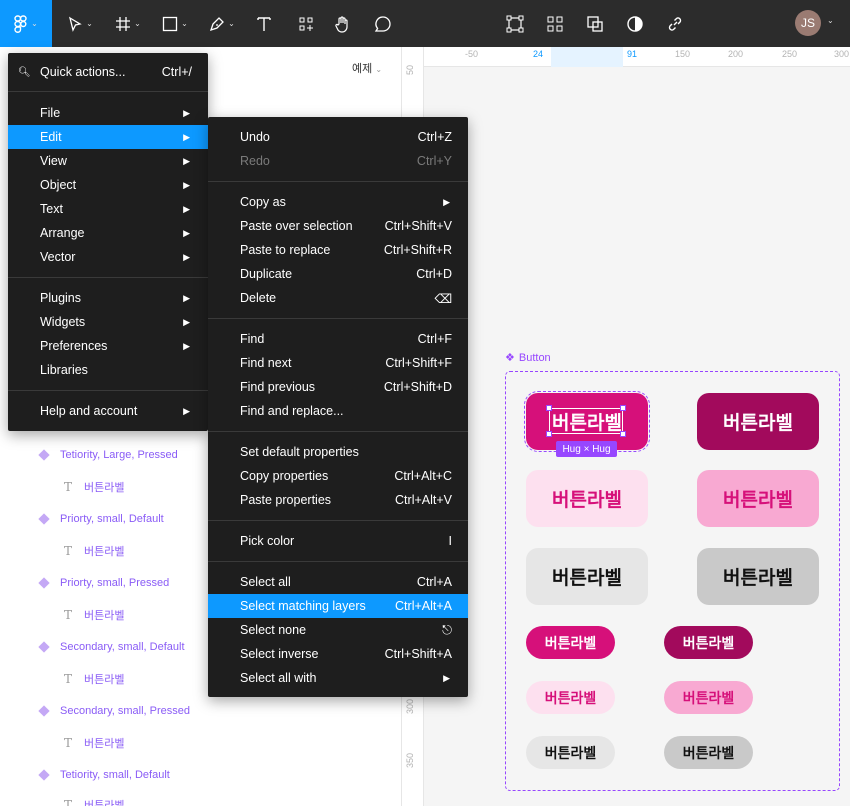 The width and height of the screenshot is (850, 806). What do you see at coordinates (108, 257) in the screenshot?
I see `menu-item-vector: Vector ▶` at bounding box center [108, 257].